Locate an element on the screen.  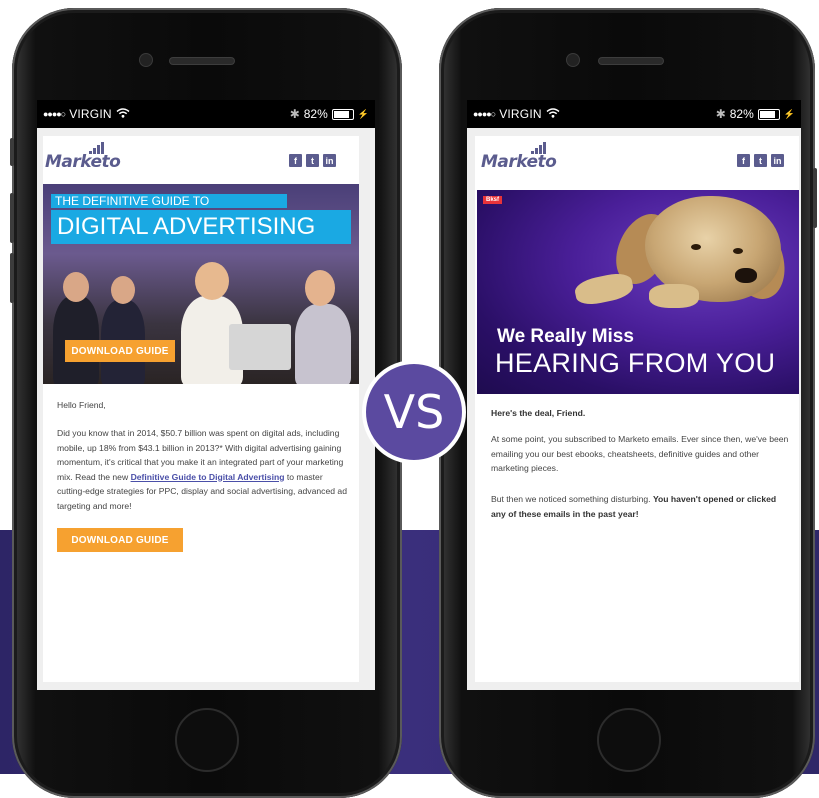
mute-switch is located at coordinates (12, 152).